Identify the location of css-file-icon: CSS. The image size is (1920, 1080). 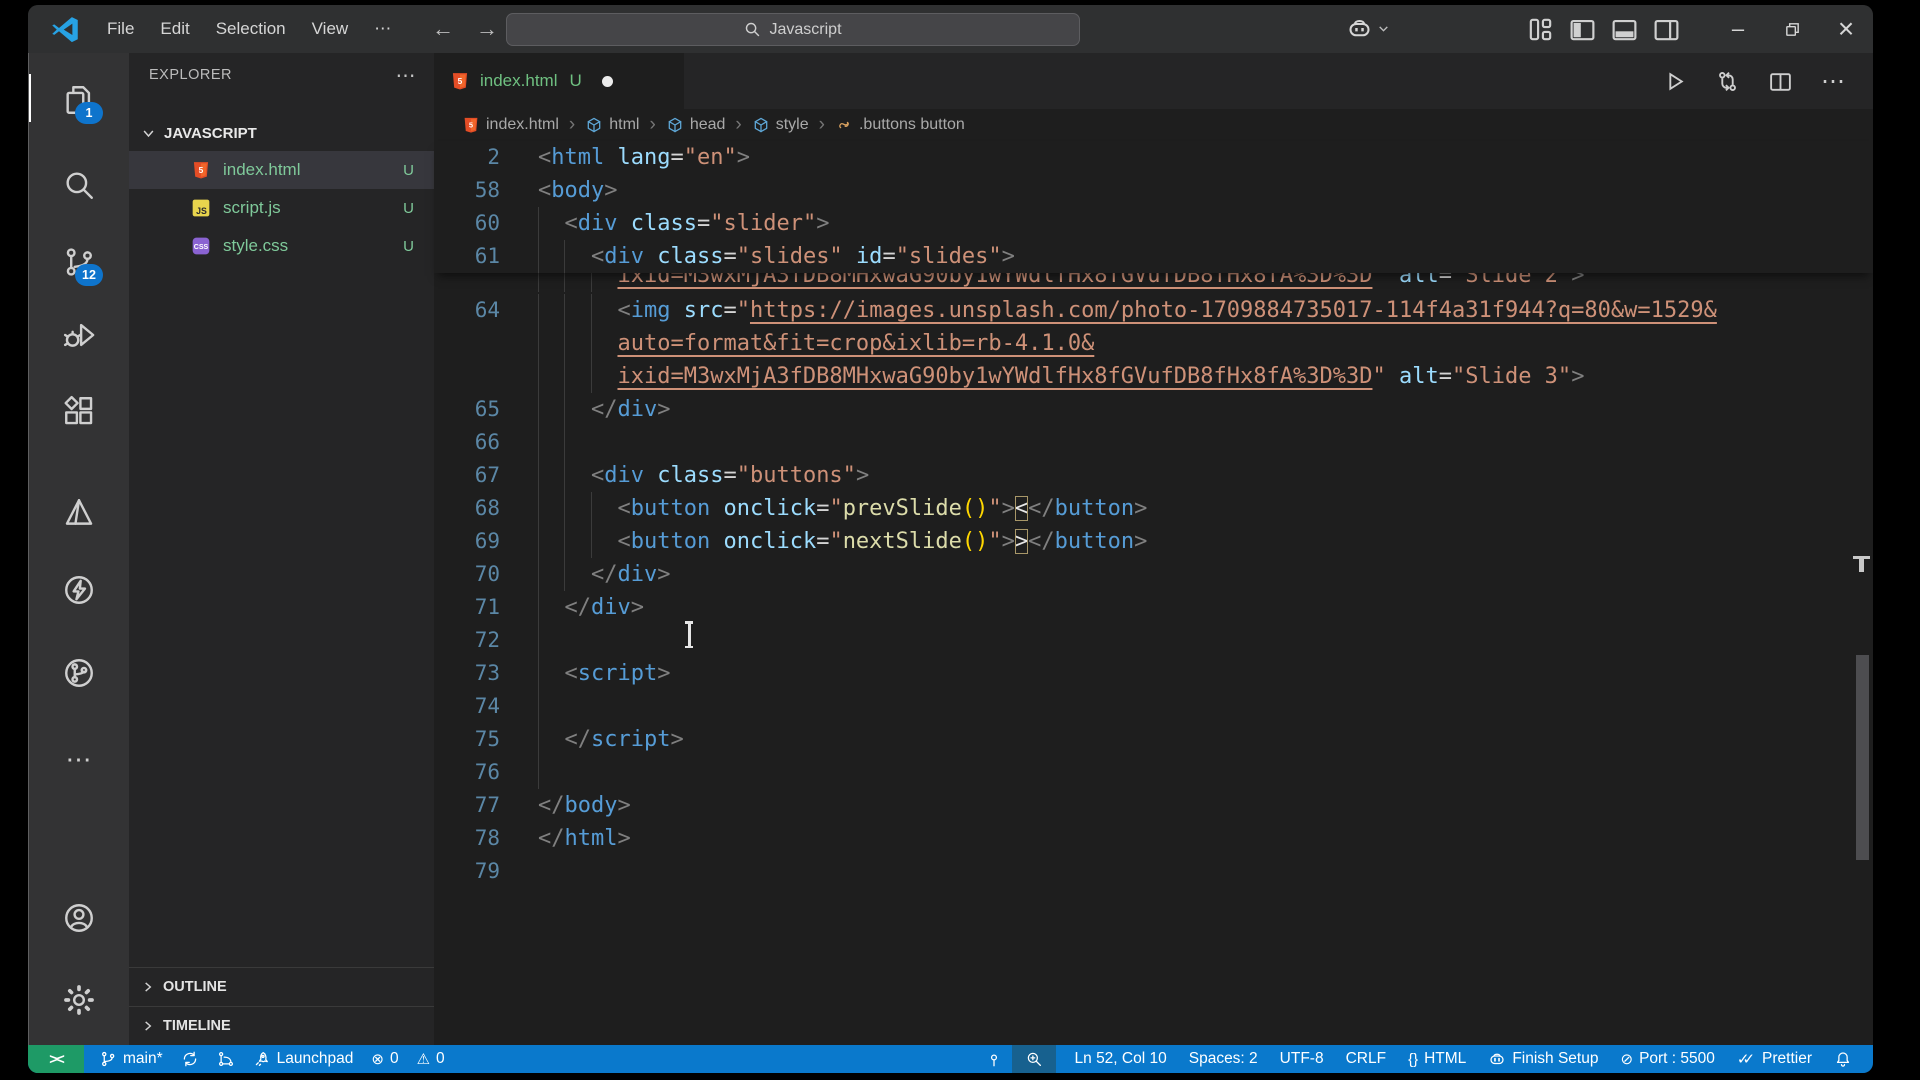
(201, 246).